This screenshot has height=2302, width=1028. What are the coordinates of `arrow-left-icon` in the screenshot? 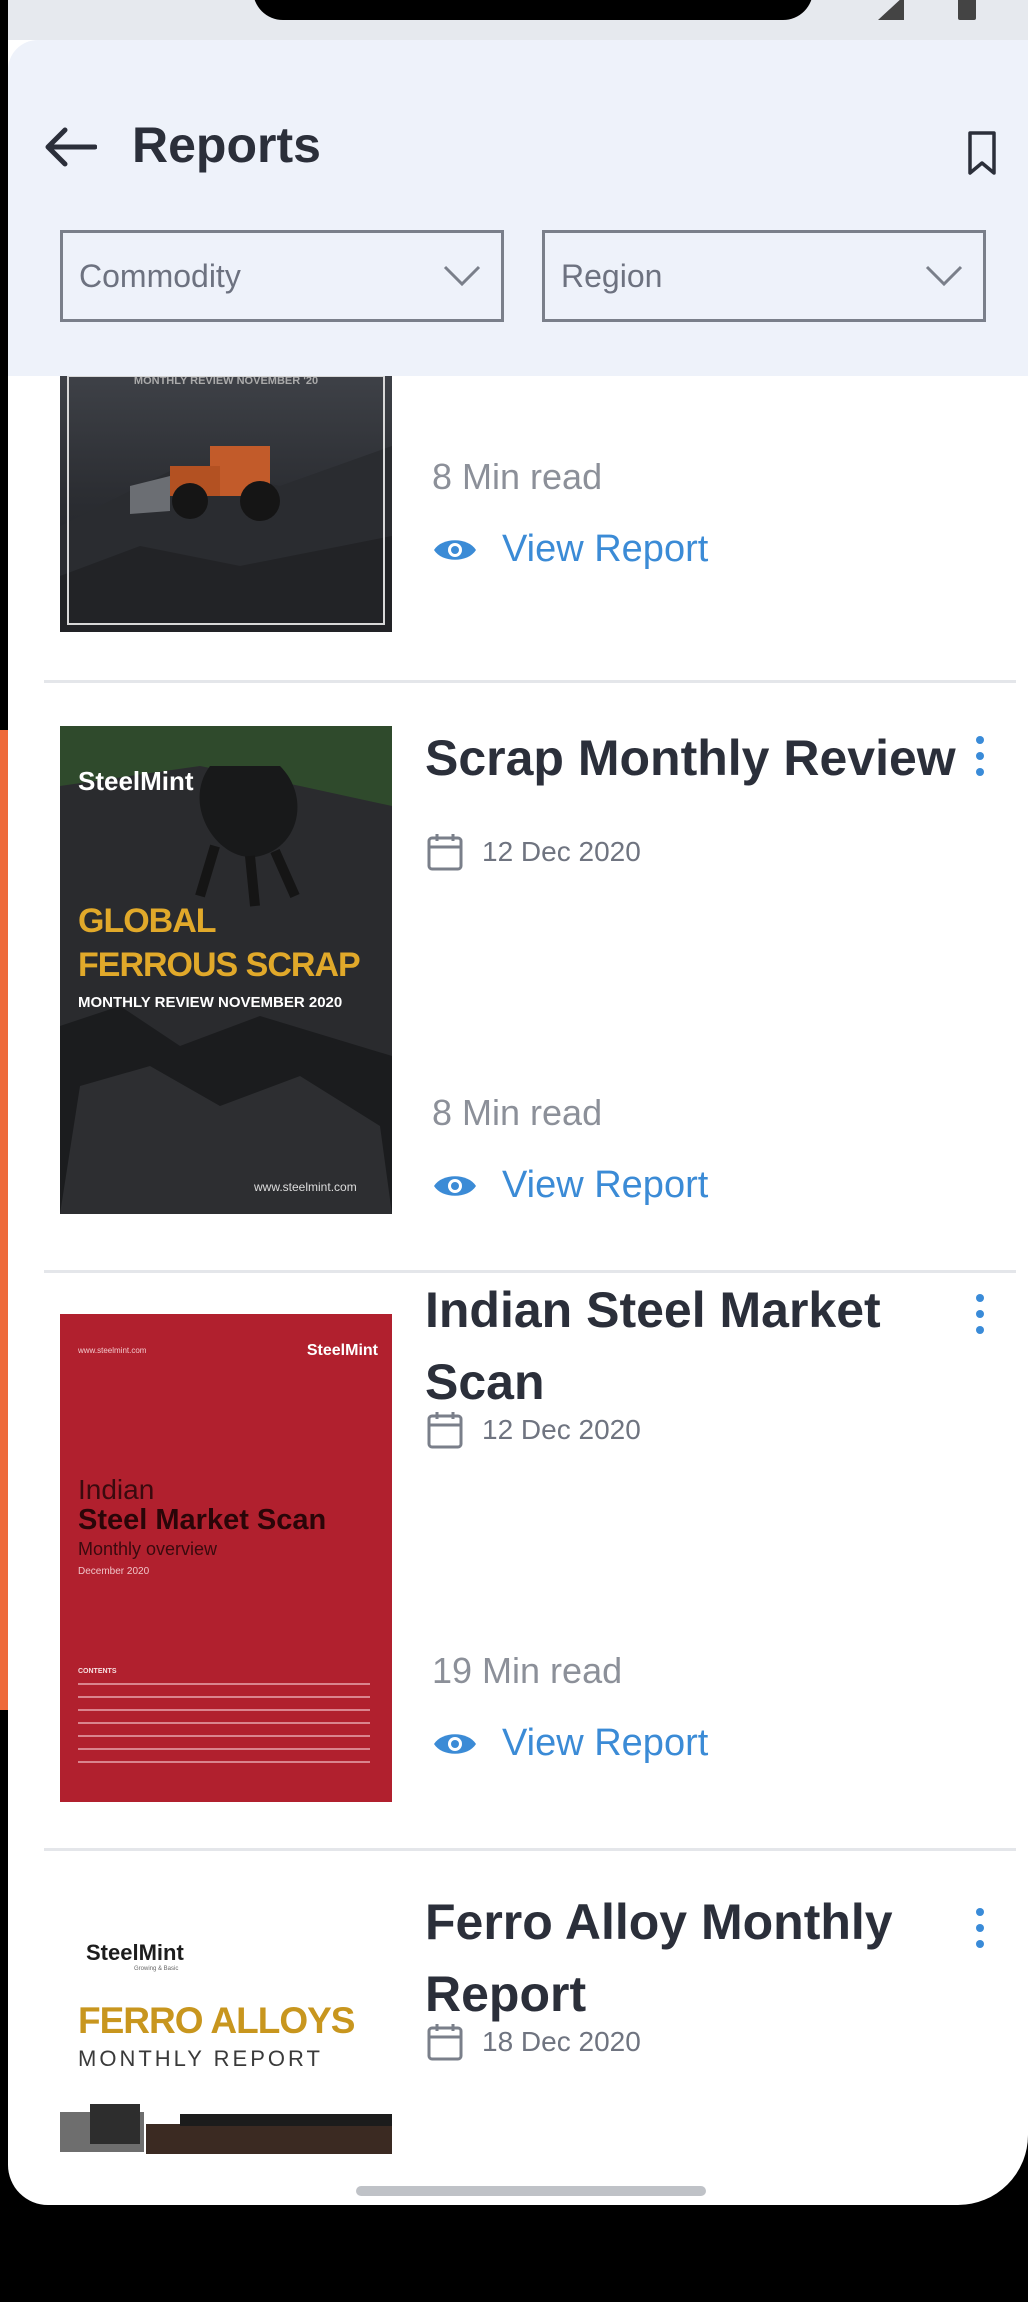 It's located at (71, 147).